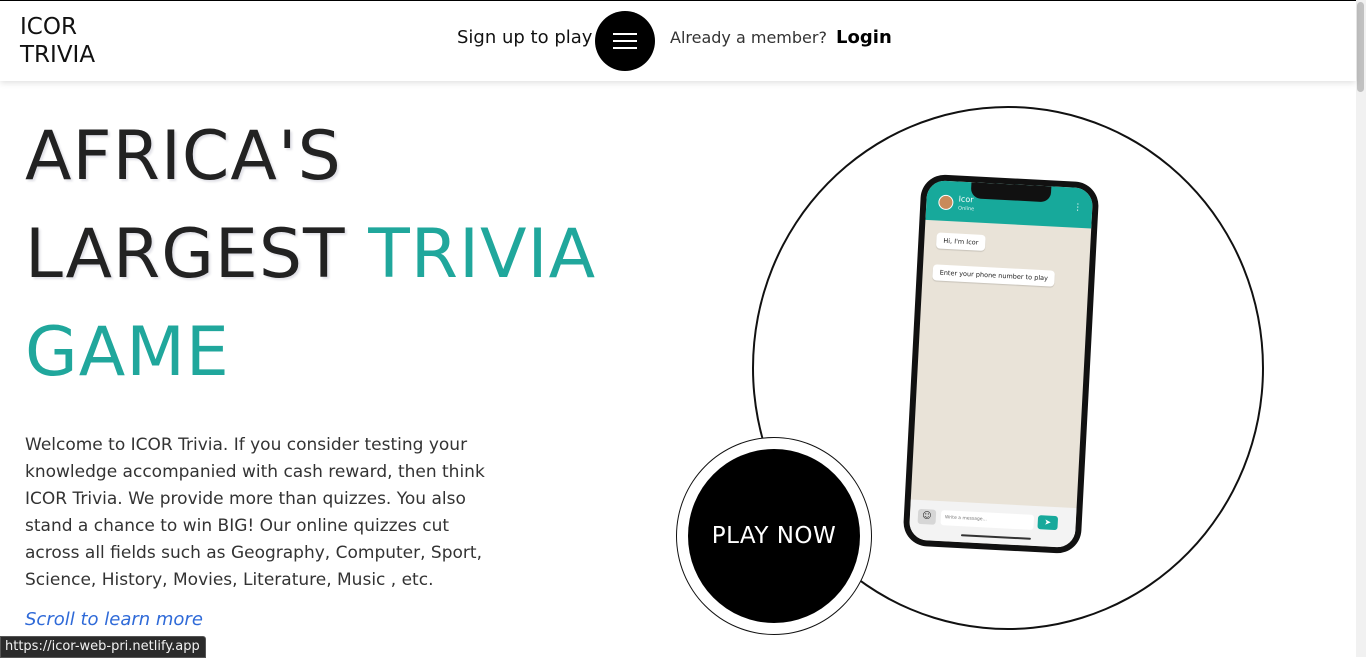 The image size is (1366, 658). What do you see at coordinates (127, 352) in the screenshot?
I see `headline-line-3: GAME` at bounding box center [127, 352].